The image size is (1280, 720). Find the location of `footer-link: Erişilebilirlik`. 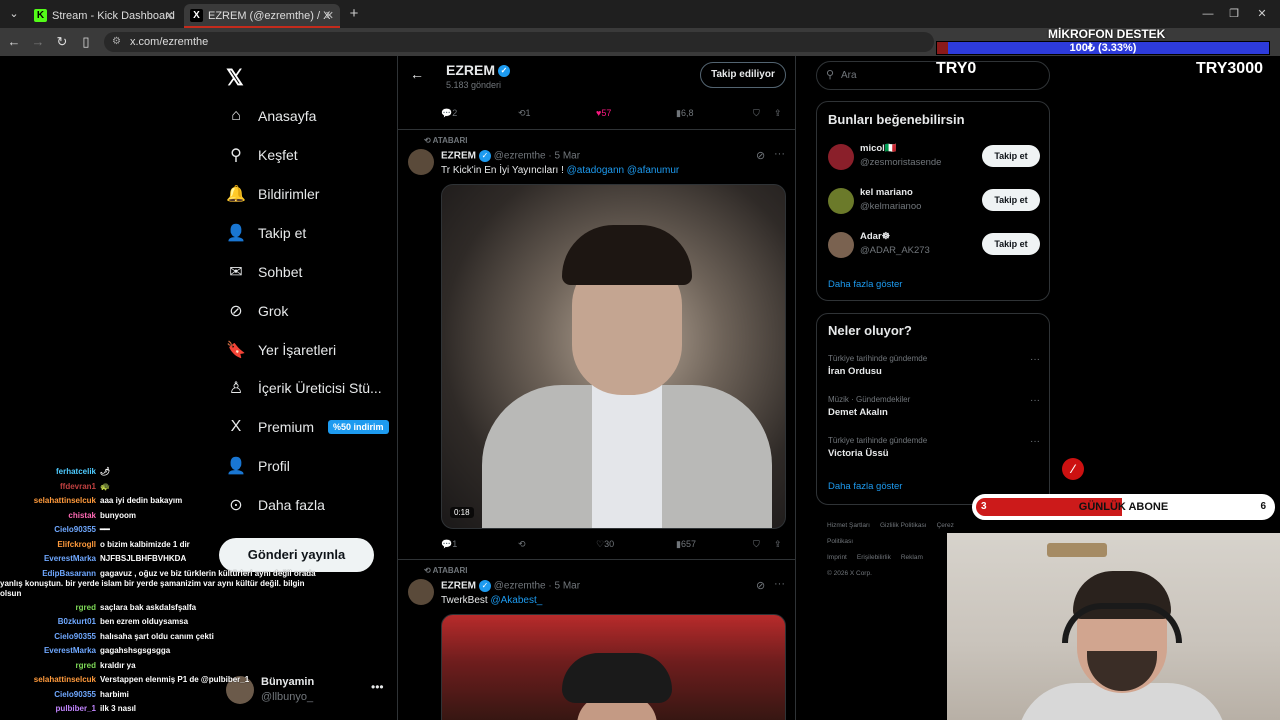

footer-link: Erişilebilirlik is located at coordinates (874, 557).